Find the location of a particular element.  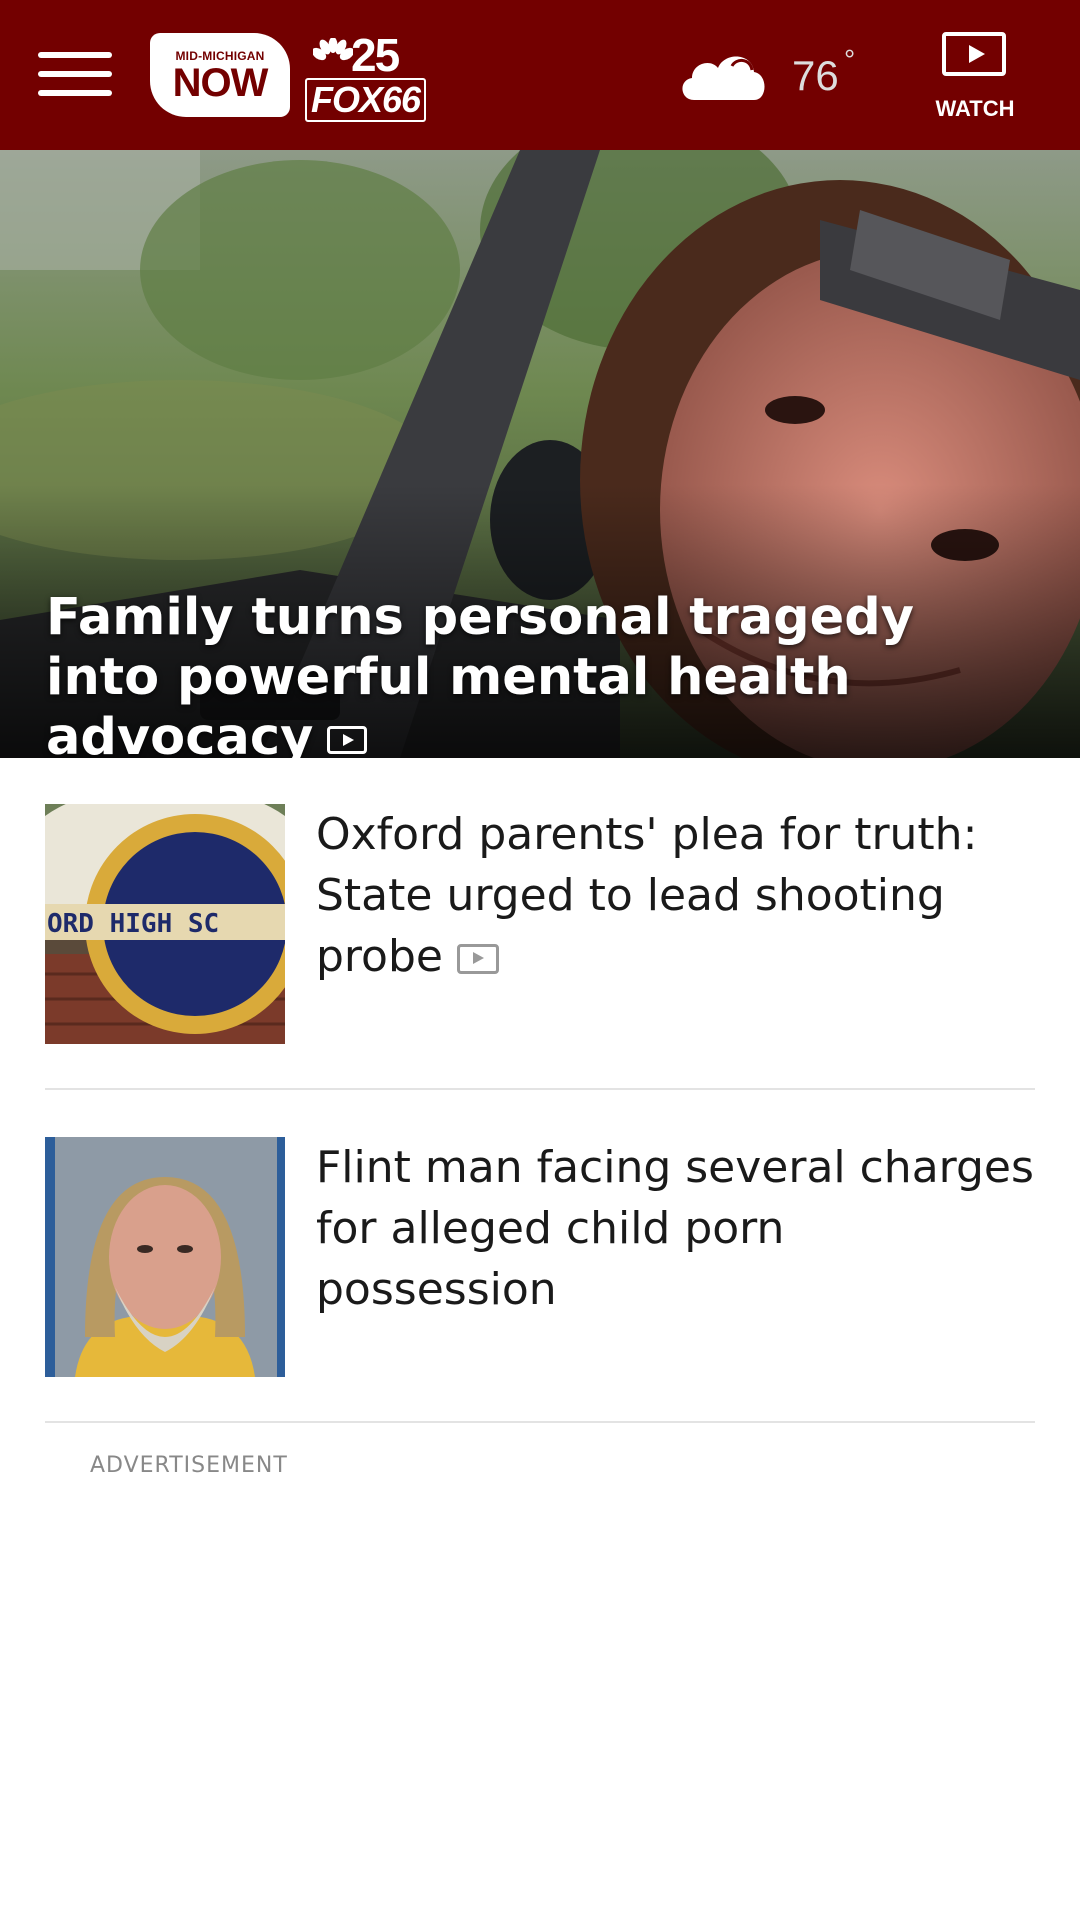

channel-number: 25 is located at coordinates (375, 55).